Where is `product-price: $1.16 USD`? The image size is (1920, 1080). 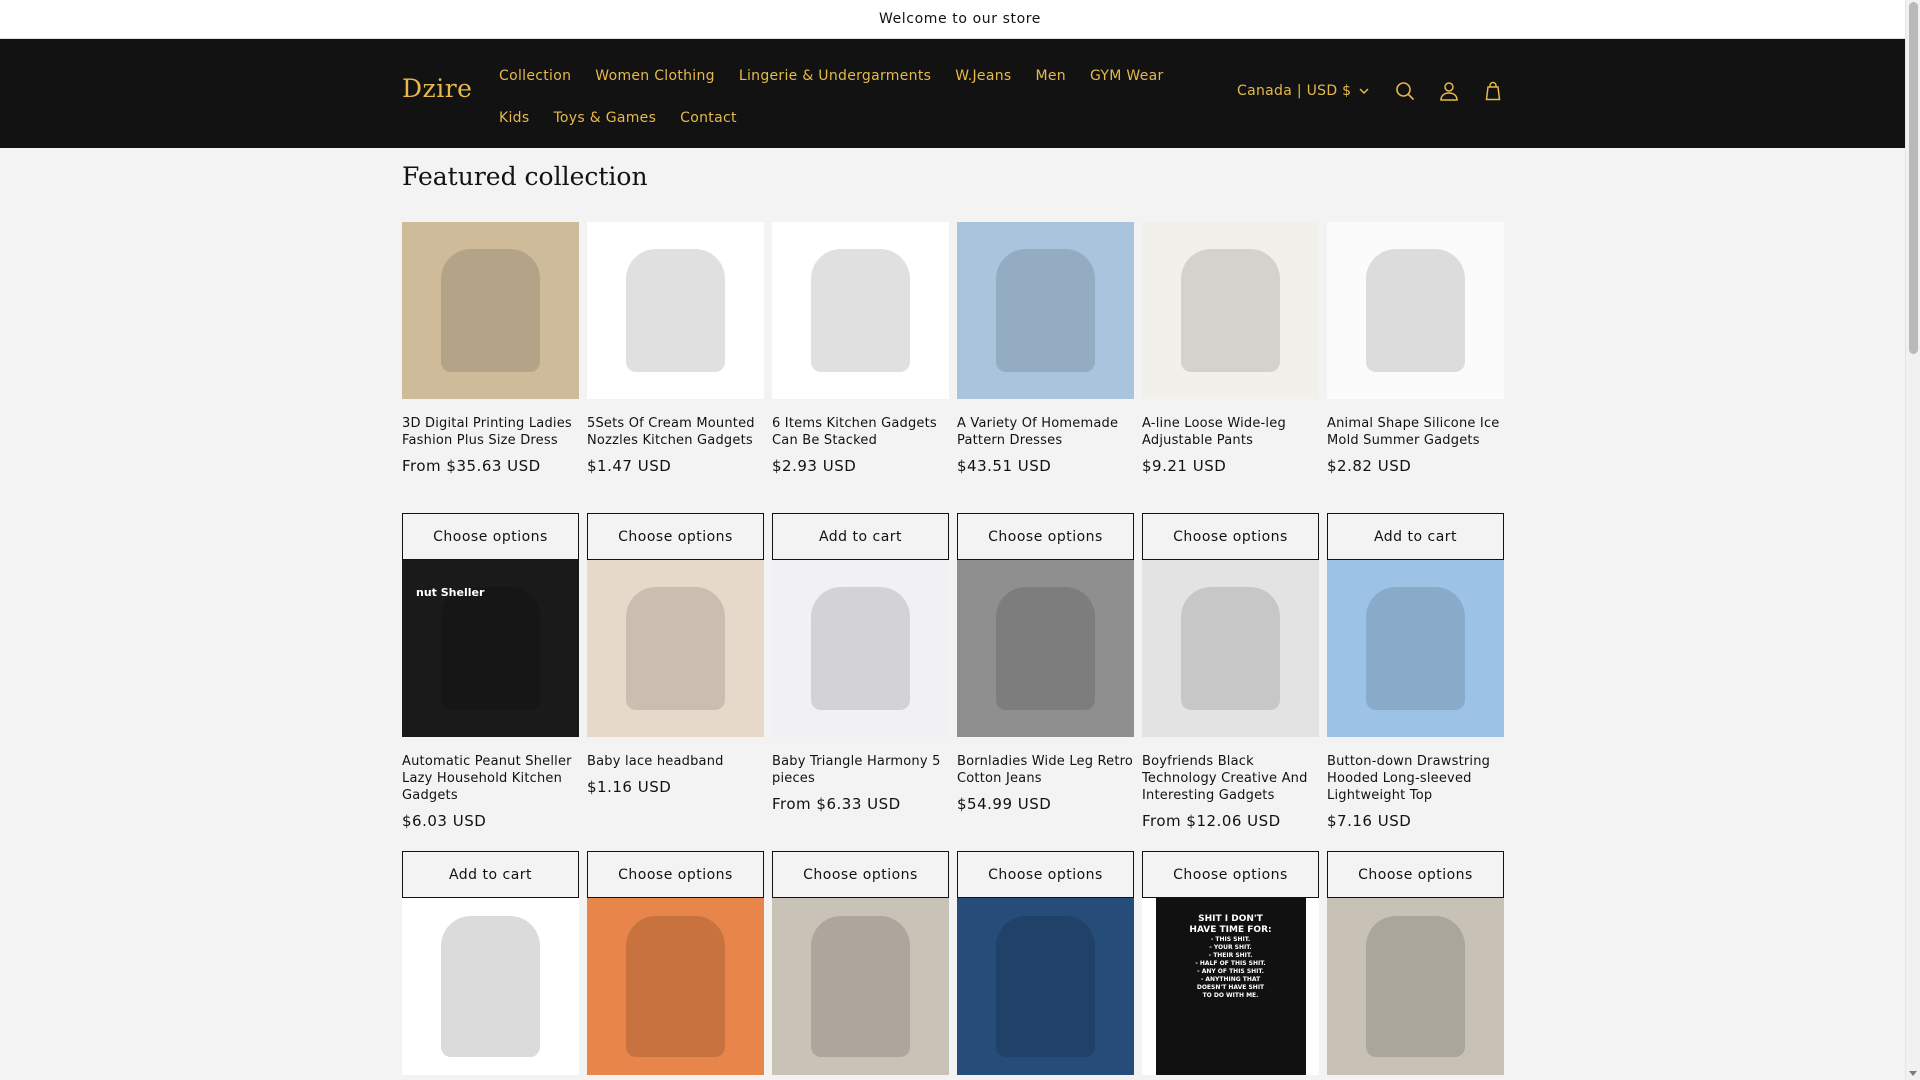
product-price: $1.16 USD is located at coordinates (629, 787).